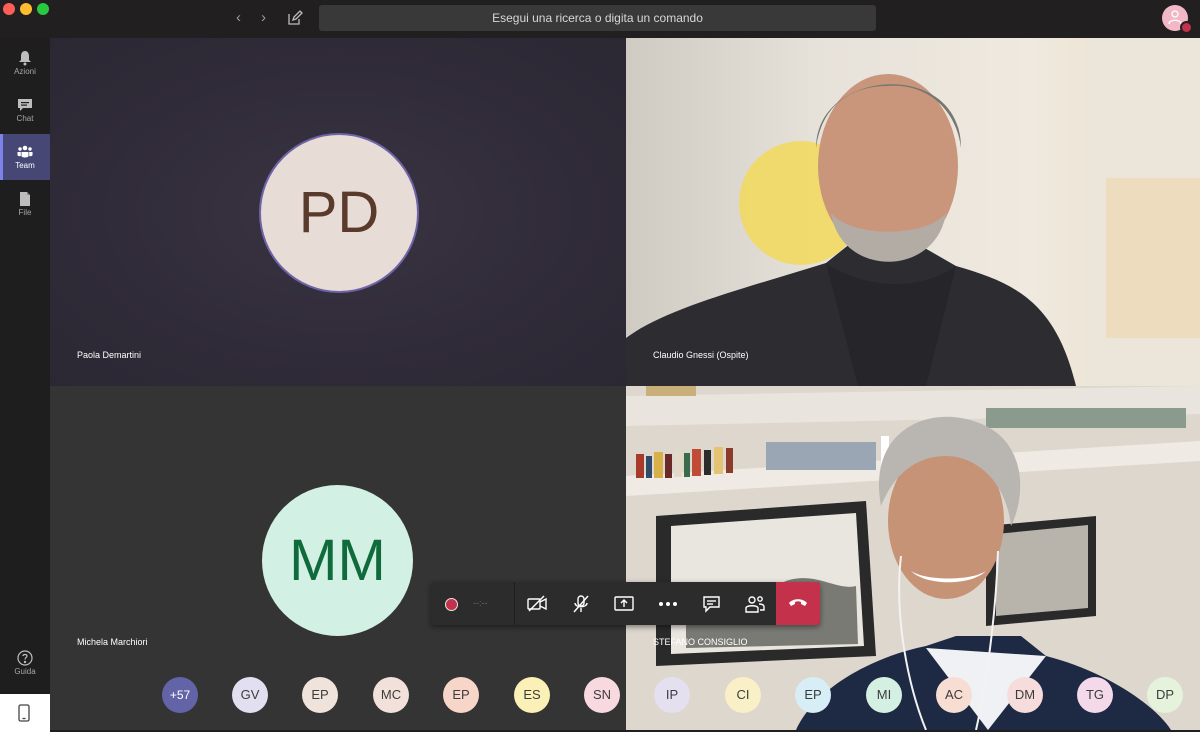 The image size is (1200, 732). What do you see at coordinates (391, 695) in the screenshot?
I see `participant-chip: MC` at bounding box center [391, 695].